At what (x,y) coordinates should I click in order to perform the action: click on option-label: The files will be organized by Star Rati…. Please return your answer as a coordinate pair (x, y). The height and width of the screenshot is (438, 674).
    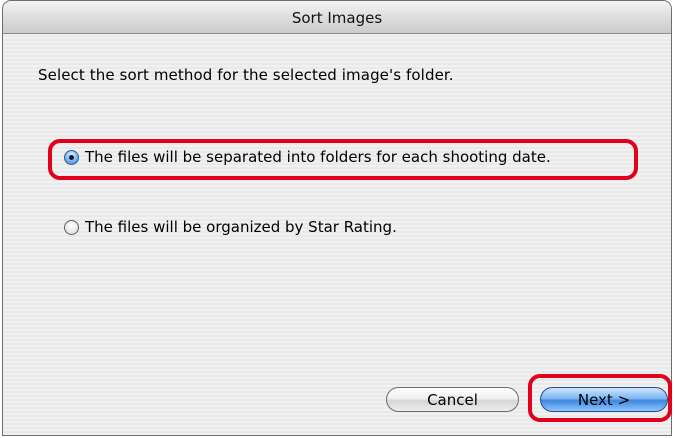
    Looking at the image, I should click on (241, 227).